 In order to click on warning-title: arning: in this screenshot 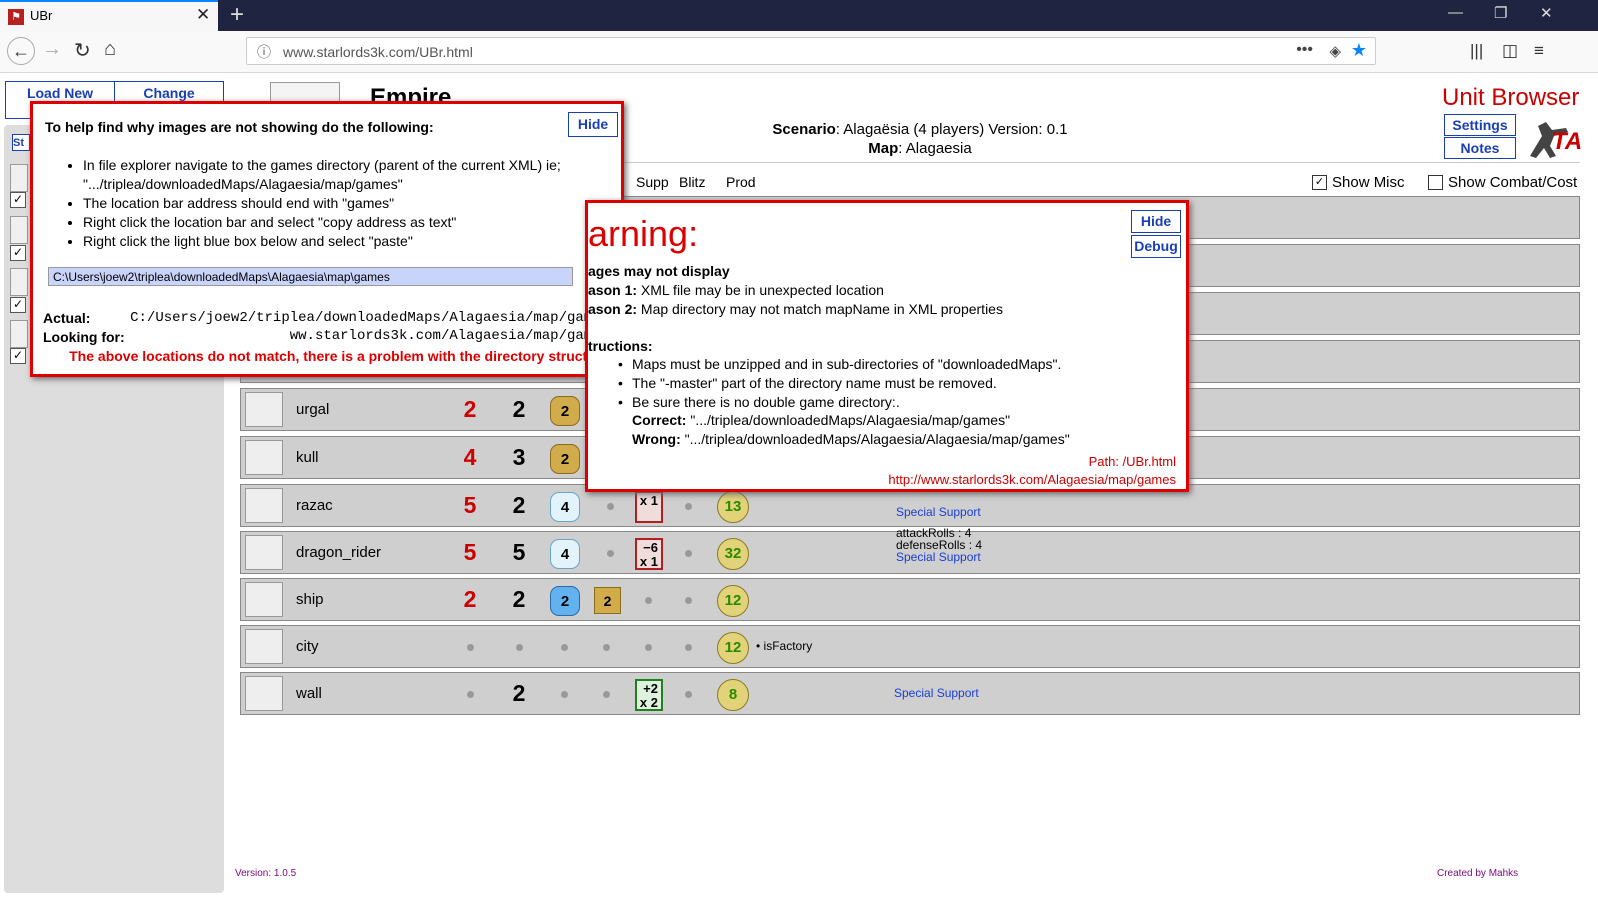, I will do `click(643, 233)`.